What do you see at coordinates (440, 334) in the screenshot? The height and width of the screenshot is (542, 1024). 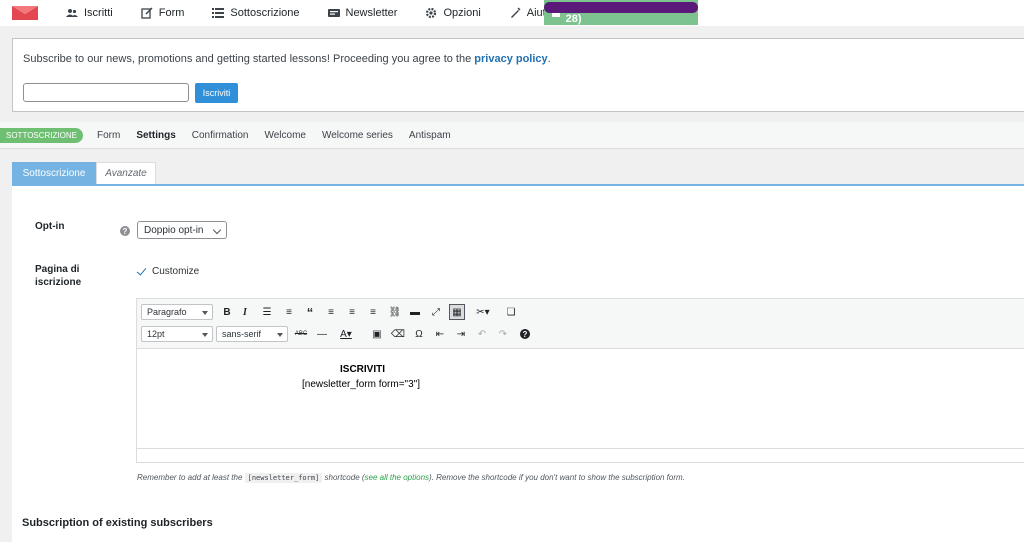 I see `outdent-icon: ⇤` at bounding box center [440, 334].